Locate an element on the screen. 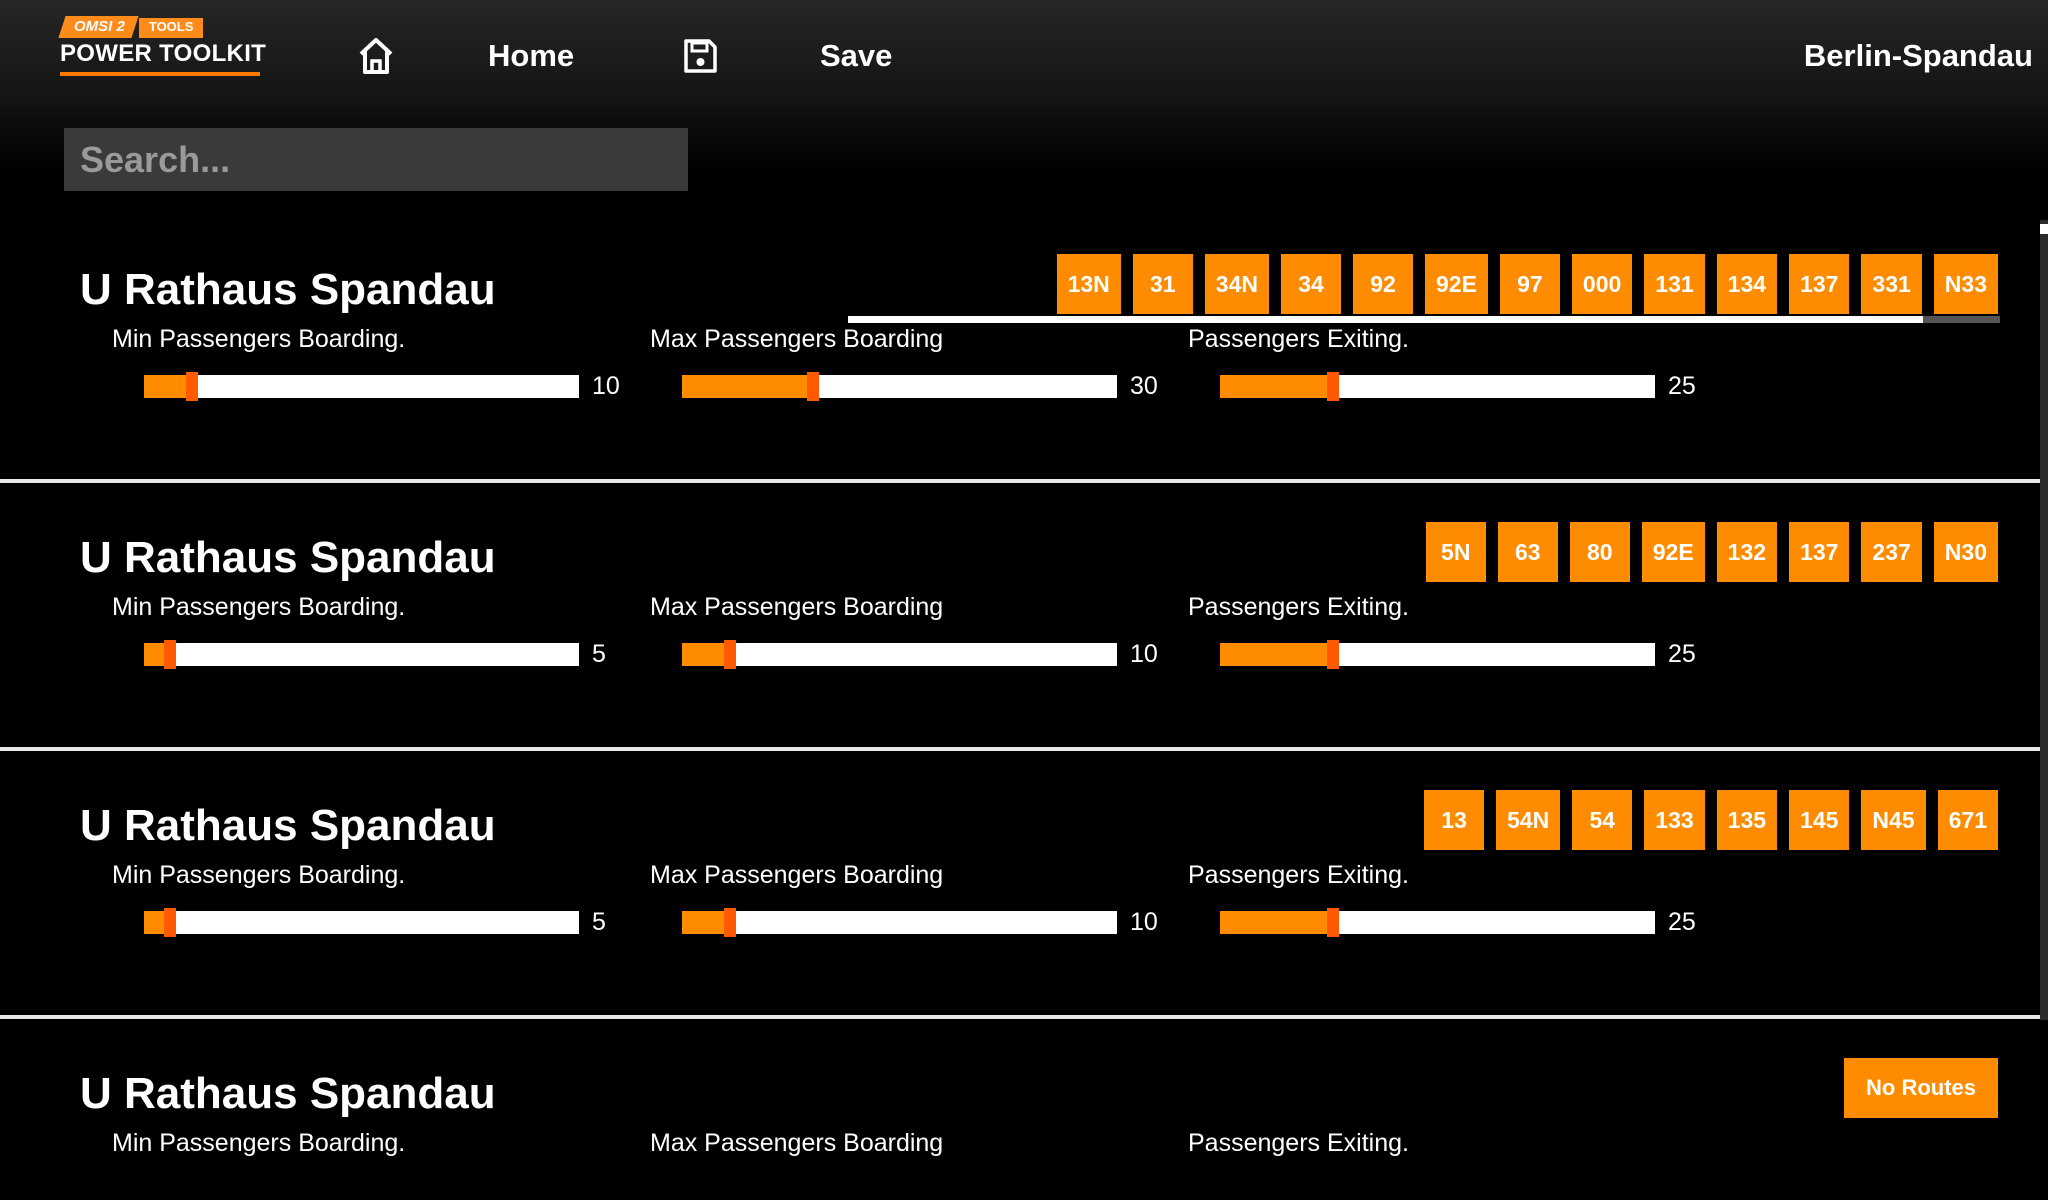 Image resolution: width=2048 pixels, height=1200 pixels. route-badge: 5N is located at coordinates (1455, 552).